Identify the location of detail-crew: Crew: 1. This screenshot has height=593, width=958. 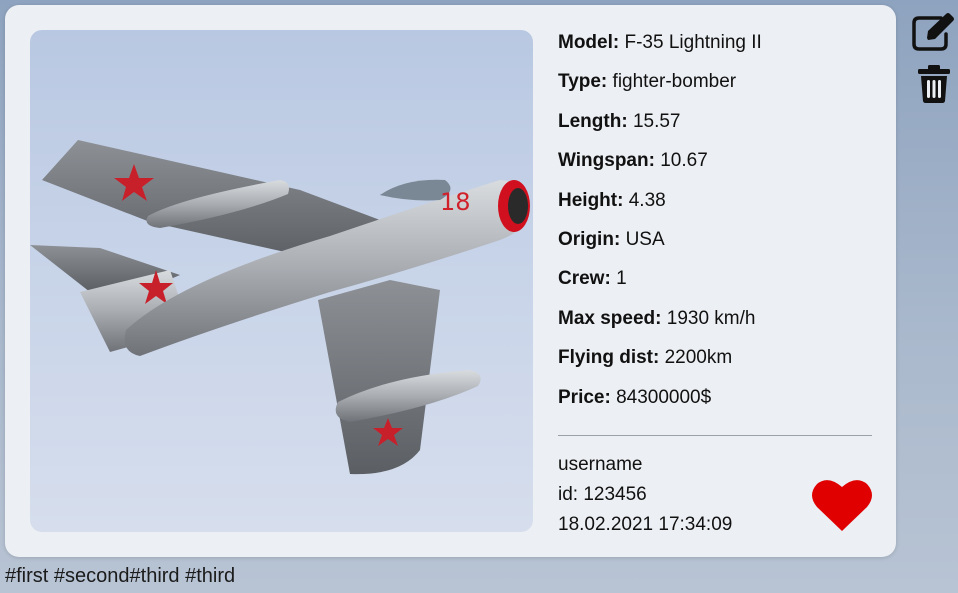
(592, 279).